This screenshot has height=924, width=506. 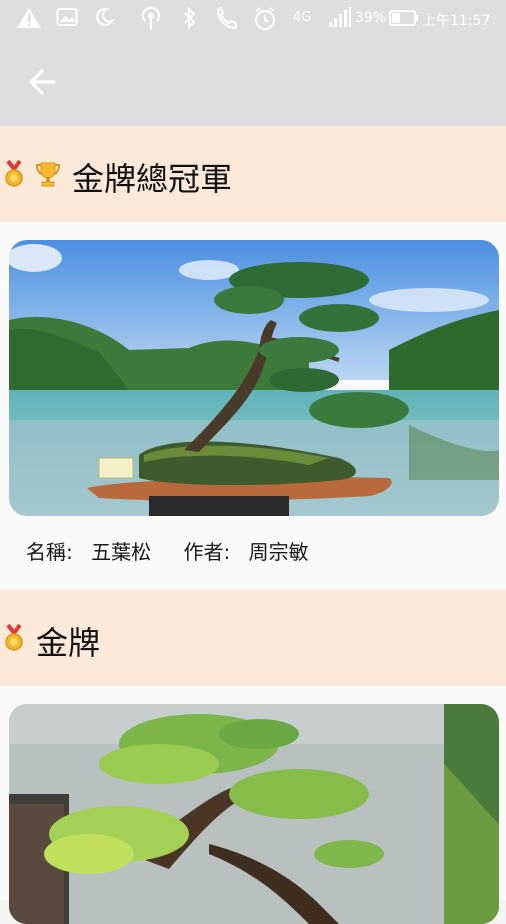 What do you see at coordinates (253, 174) in the screenshot?
I see `section-header-grand-champion: 金牌總冠軍` at bounding box center [253, 174].